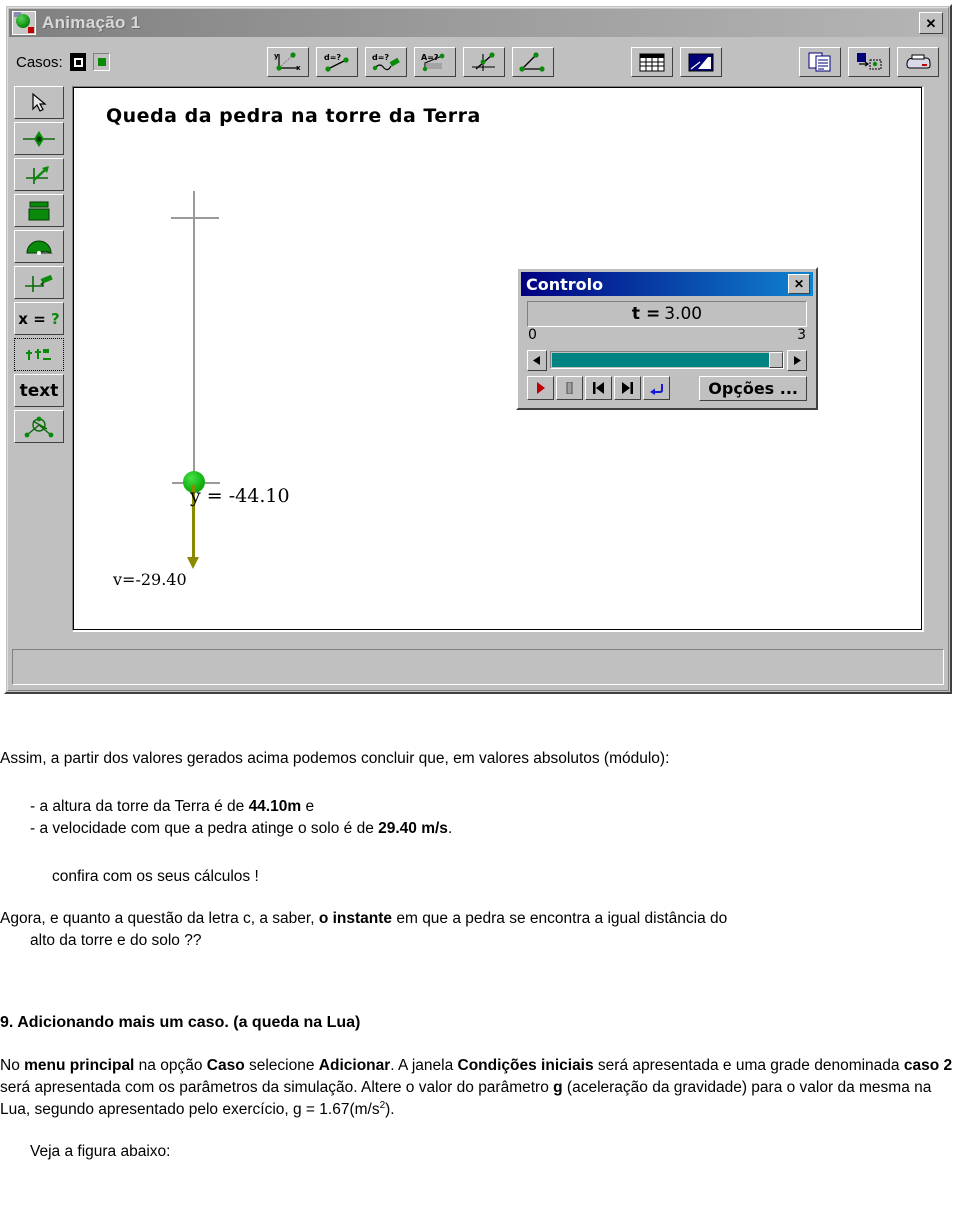 The height and width of the screenshot is (1228, 960). I want to click on case-selected-button, so click(78, 62).